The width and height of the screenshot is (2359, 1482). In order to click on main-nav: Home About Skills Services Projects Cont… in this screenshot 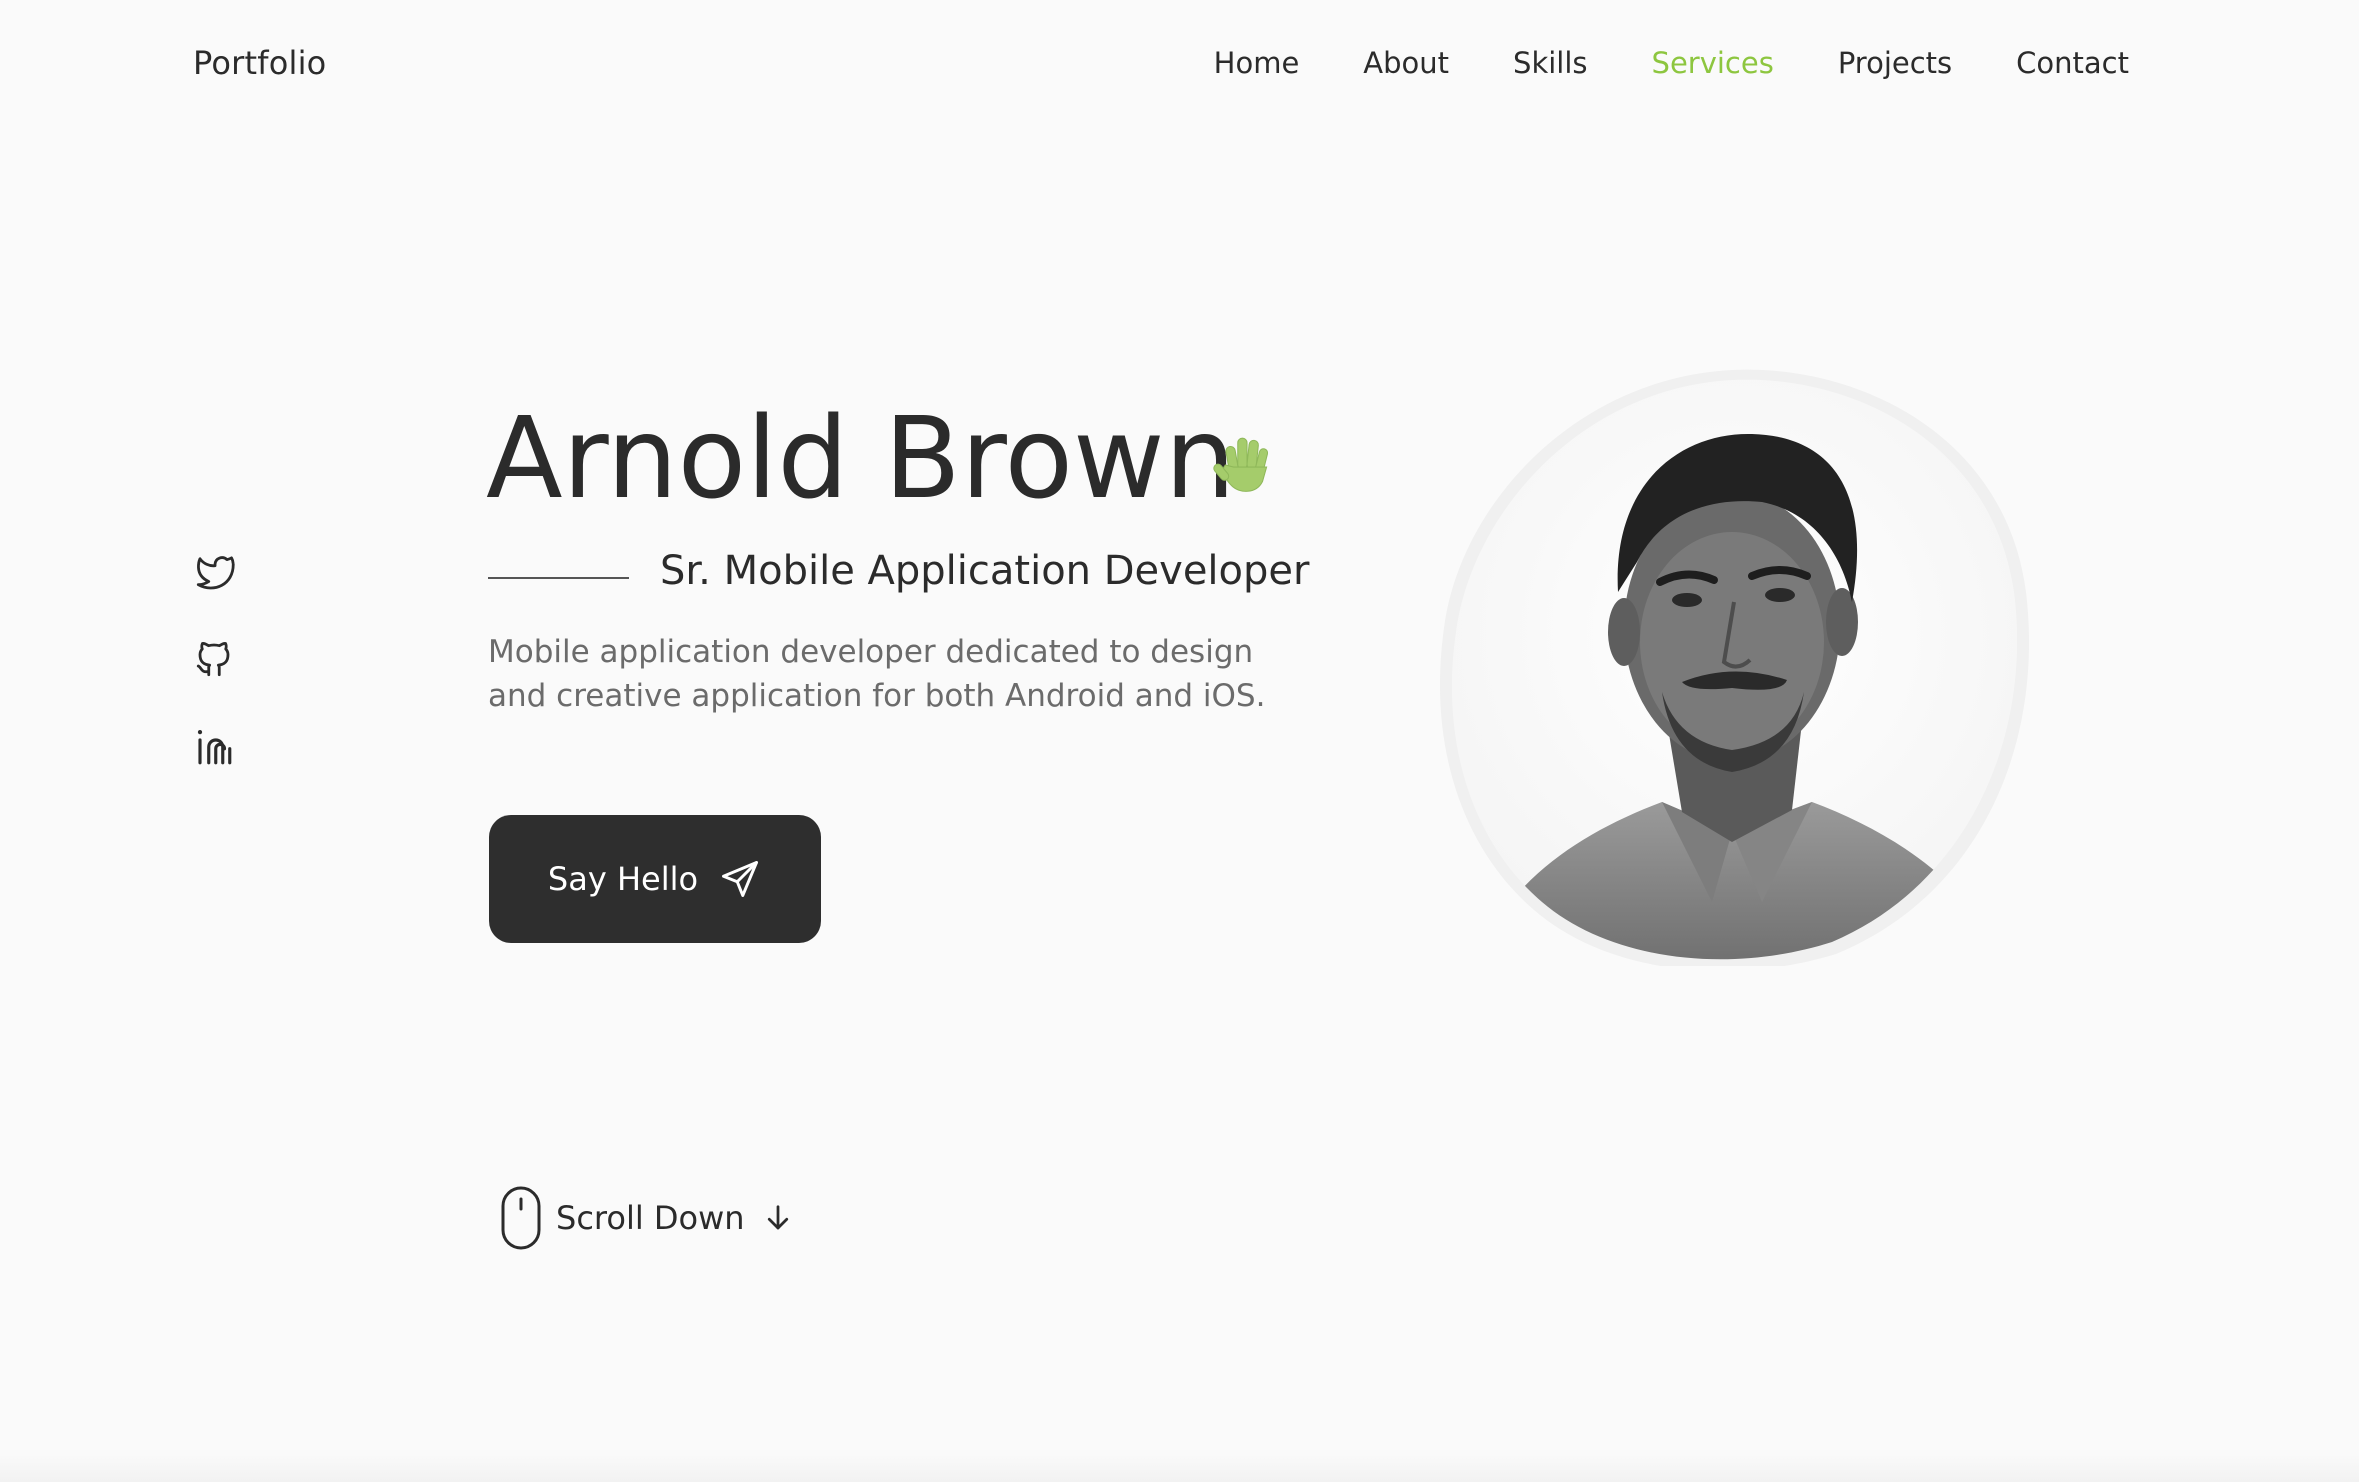, I will do `click(1671, 63)`.